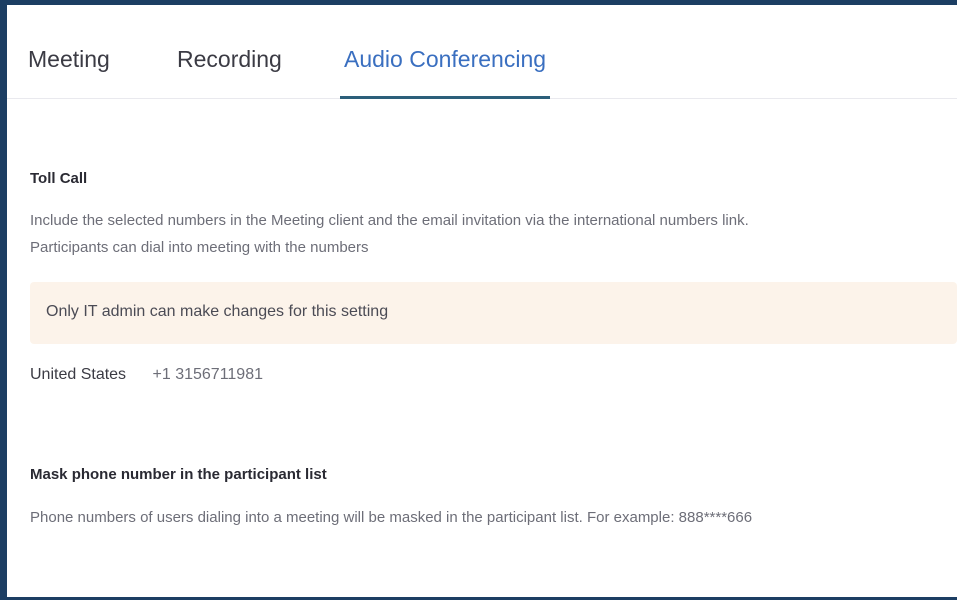 Image resolution: width=957 pixels, height=600 pixels. Describe the element at coordinates (78, 374) in the screenshot. I see `toll-number-country: United States` at that location.